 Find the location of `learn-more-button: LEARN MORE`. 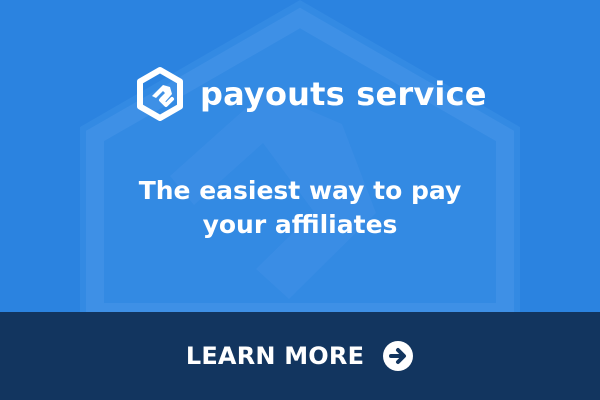

learn-more-button: LEARN MORE is located at coordinates (300, 356).